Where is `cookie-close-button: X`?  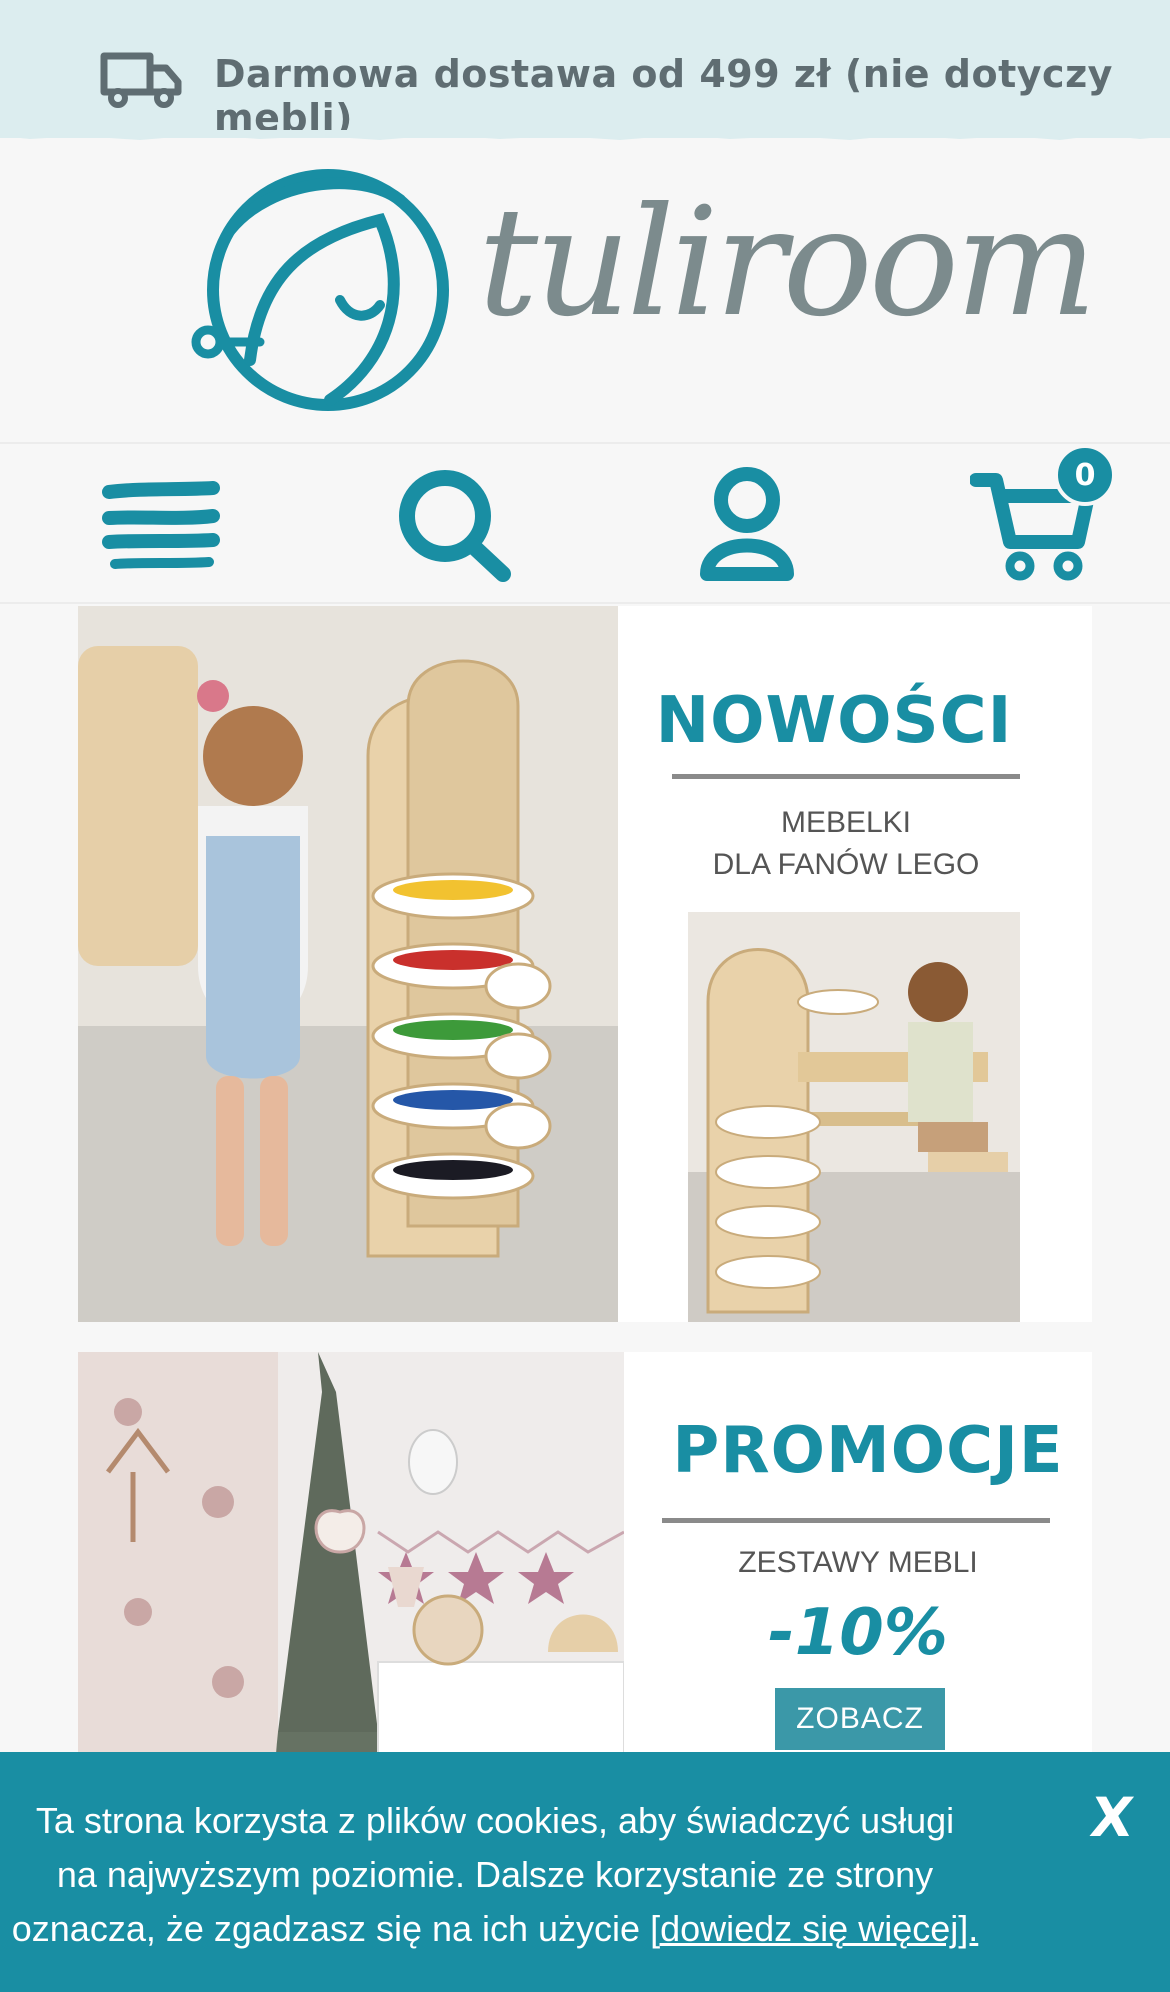 cookie-close-button: X is located at coordinates (1112, 1817).